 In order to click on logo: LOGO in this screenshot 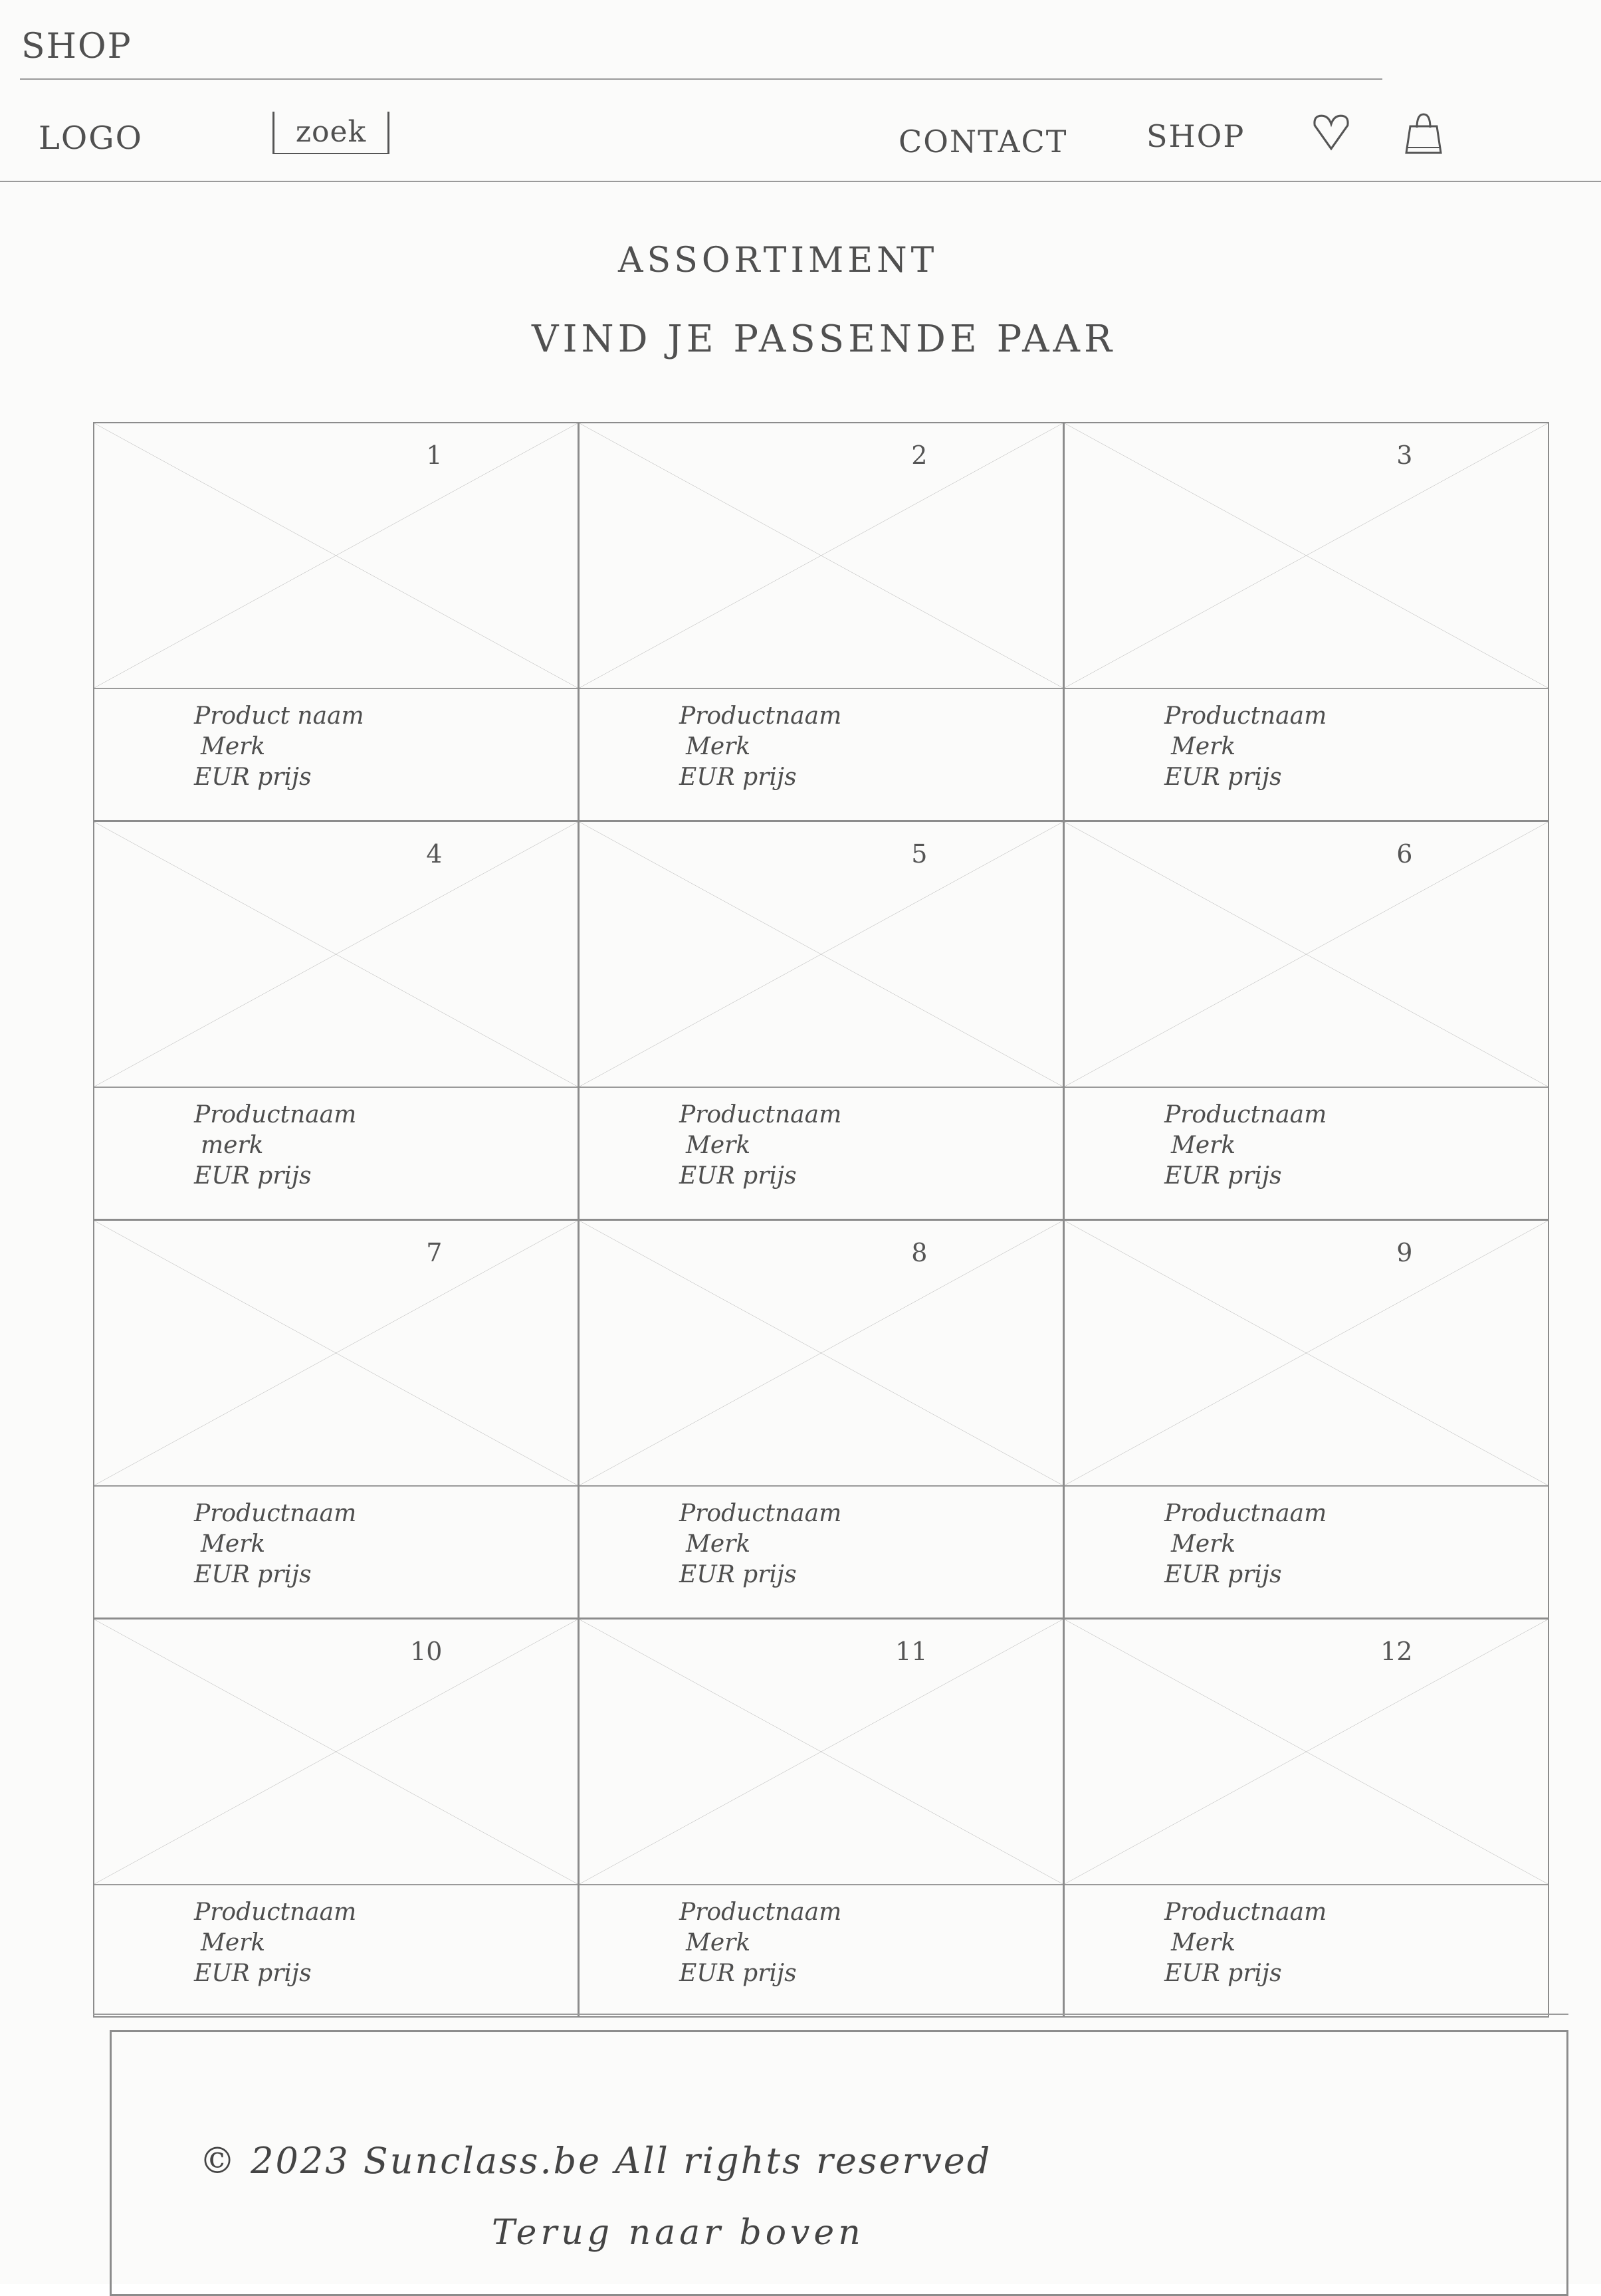, I will do `click(91, 138)`.